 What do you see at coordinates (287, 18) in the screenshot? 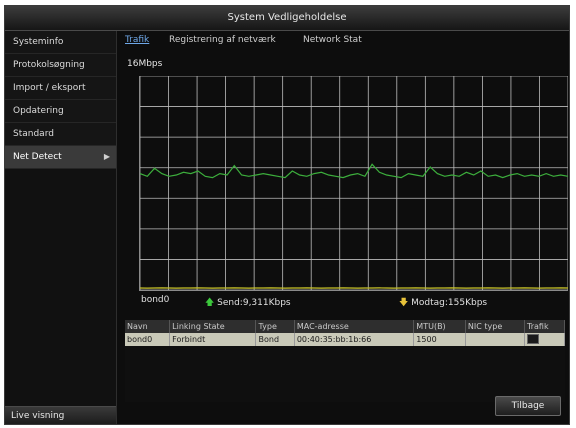
I see `window-title: System Vedligeholdelse` at bounding box center [287, 18].